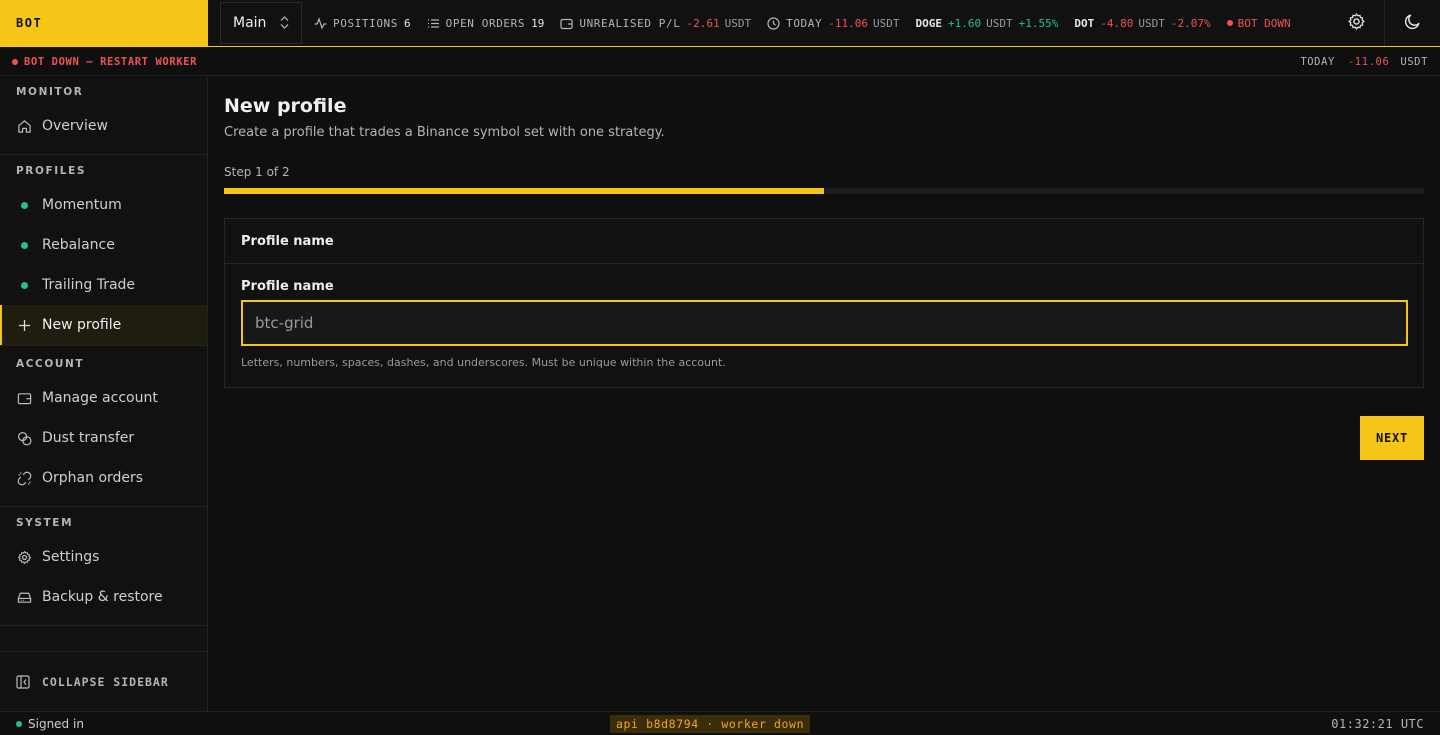 Image resolution: width=1440 pixels, height=735 pixels. I want to click on alert-message: BOT DOWN — RESTART WORKER, so click(104, 62).